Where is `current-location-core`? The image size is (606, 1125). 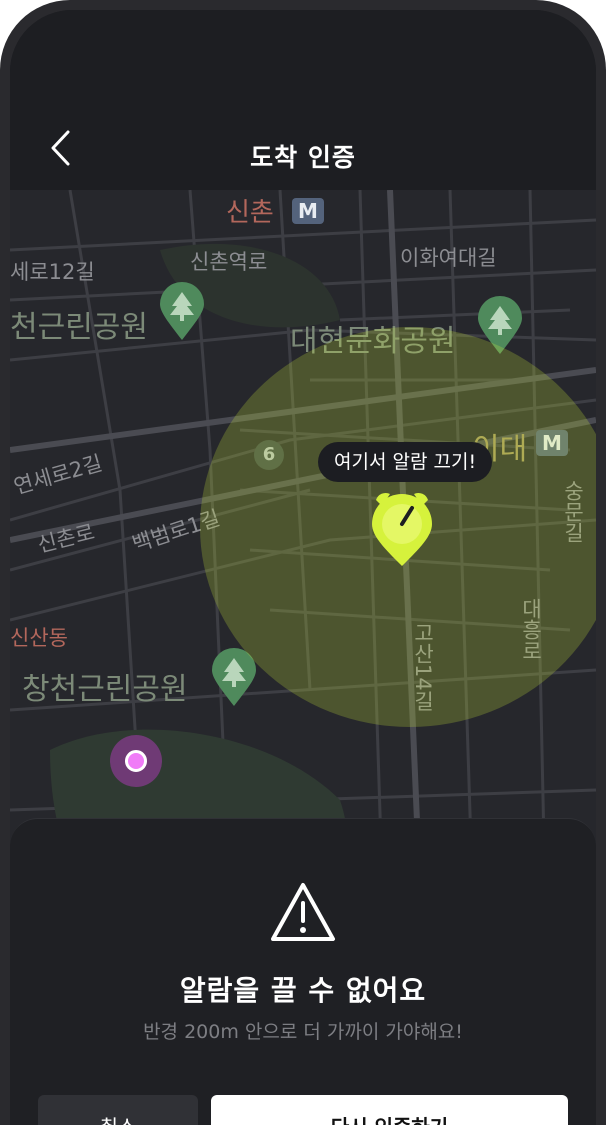 current-location-core is located at coordinates (136, 761).